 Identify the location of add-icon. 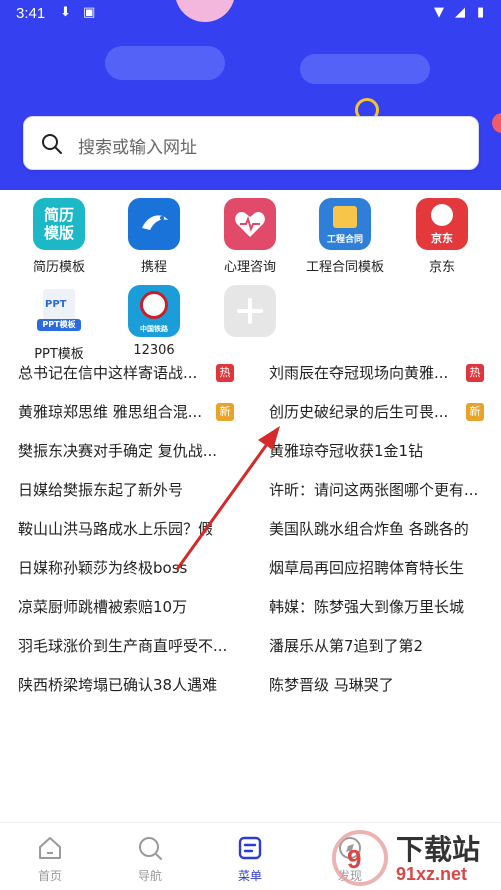
(250, 311).